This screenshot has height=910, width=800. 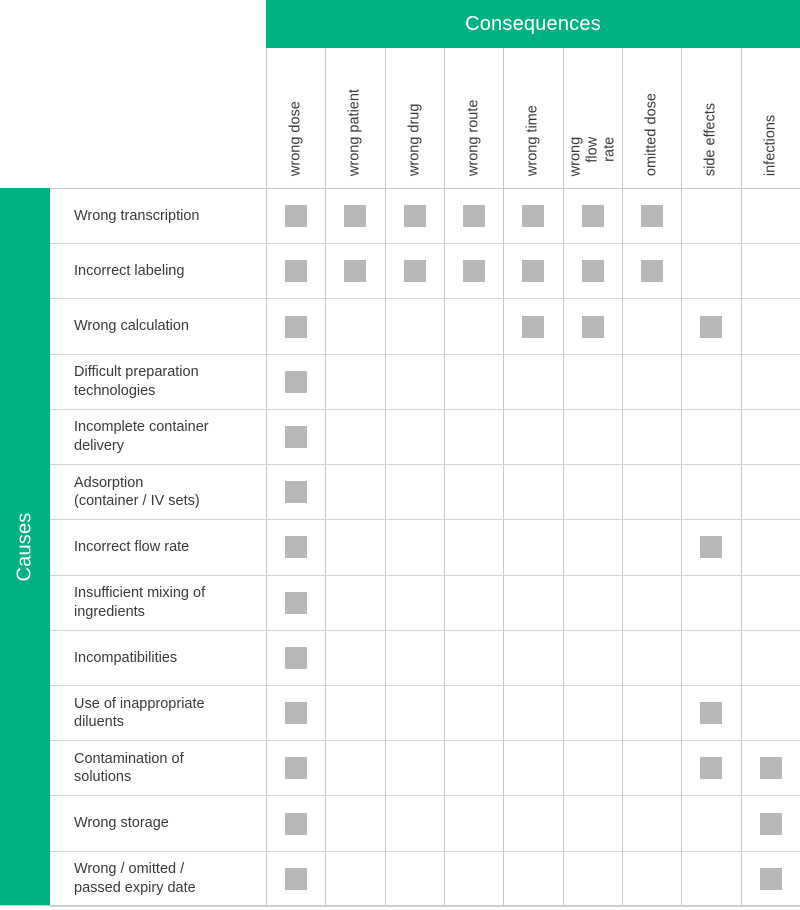 What do you see at coordinates (139, 713) in the screenshot?
I see `row-header-label: Use of inappropriate diluents` at bounding box center [139, 713].